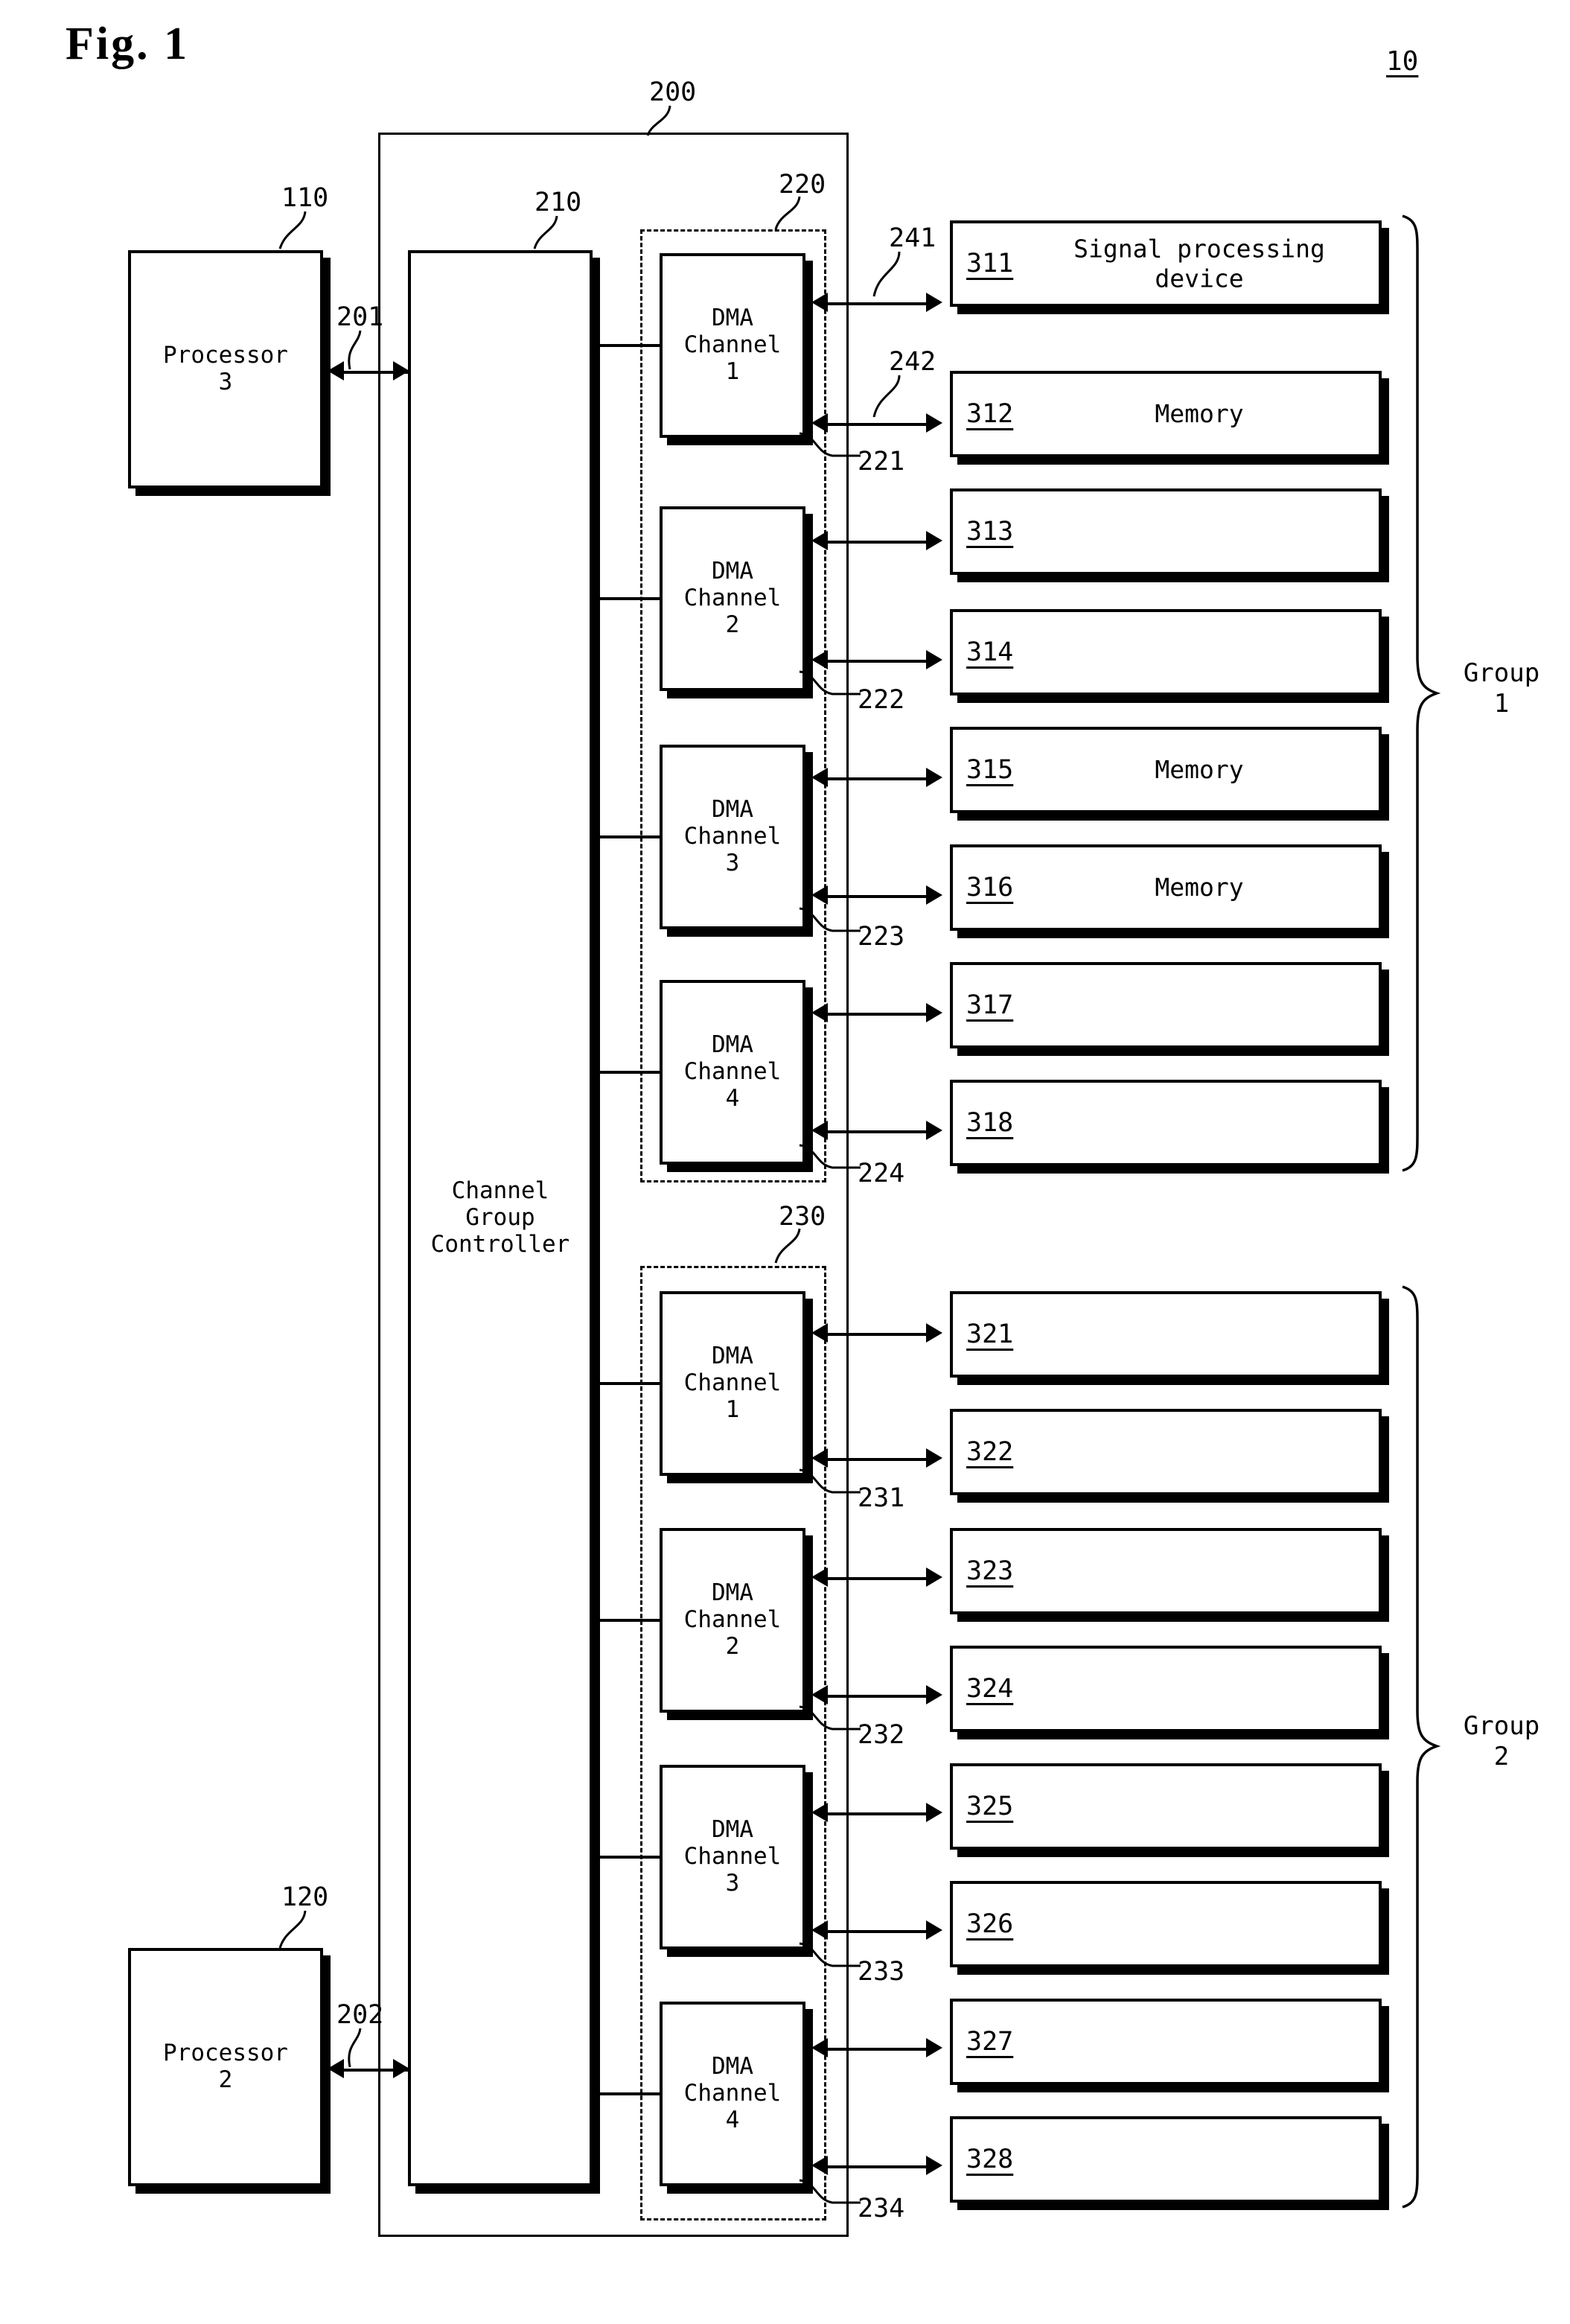  Describe the element at coordinates (934, 1333) in the screenshot. I see `dev-link-321-arrow` at that location.